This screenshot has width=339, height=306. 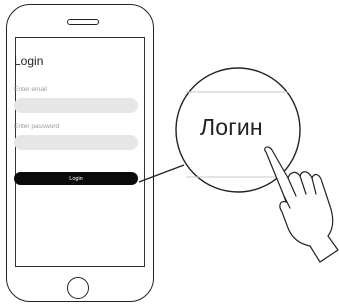 I want to click on magnifier-label: Логин, so click(x=231, y=127).